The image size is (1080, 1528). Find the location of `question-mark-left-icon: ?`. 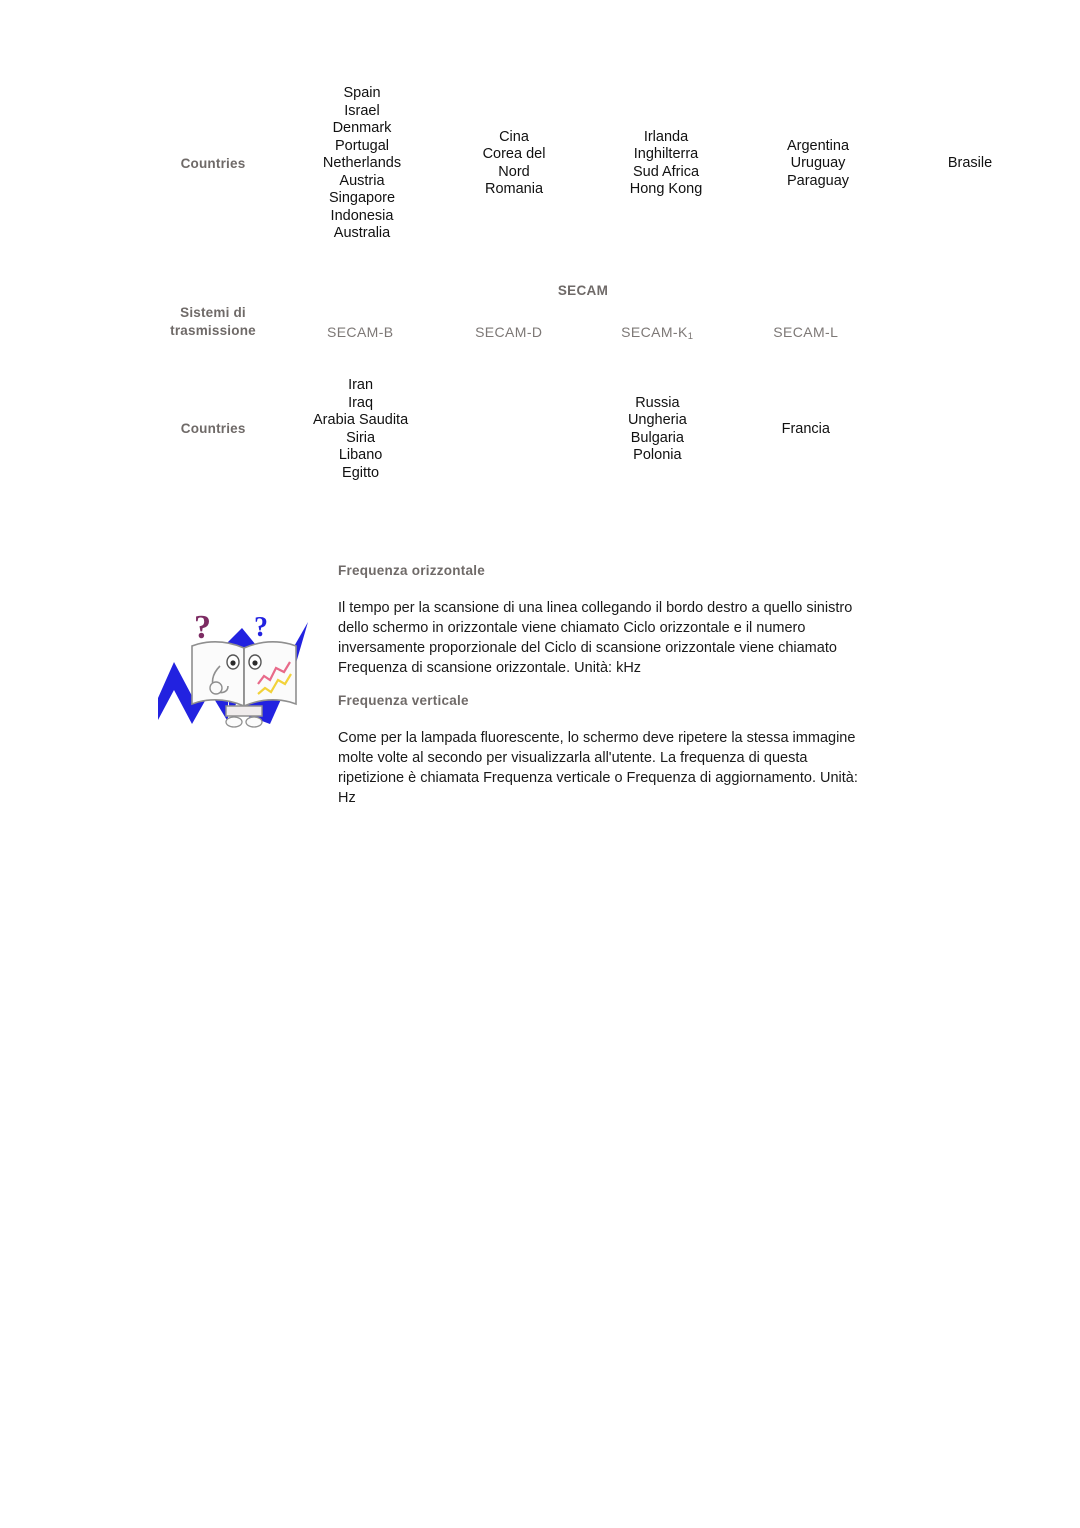

question-mark-left-icon: ? is located at coordinates (202, 627).